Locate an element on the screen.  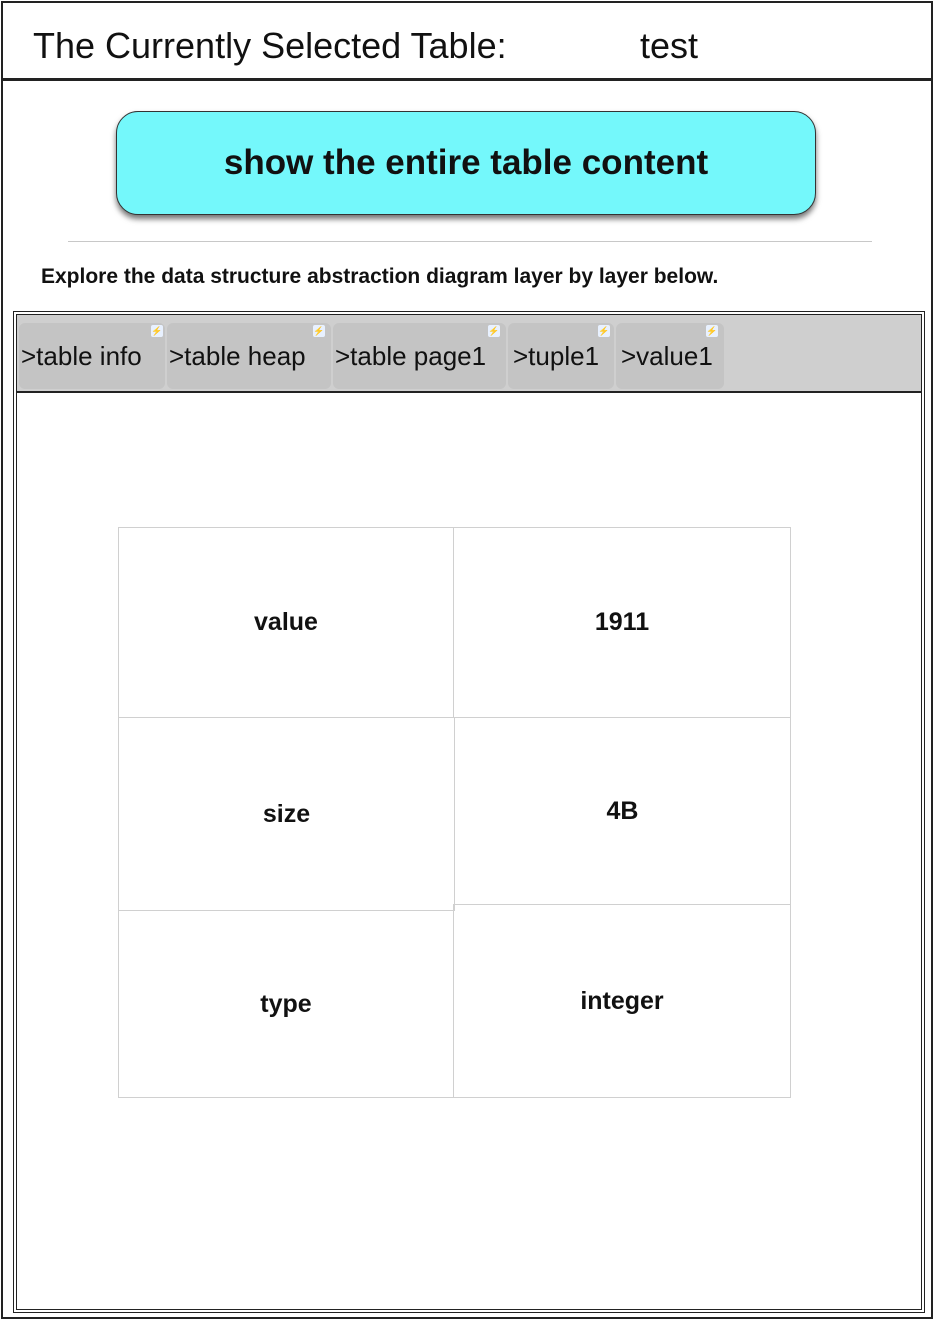
tab-tuple1: >tuple1 ⚡ is located at coordinates (561, 356).